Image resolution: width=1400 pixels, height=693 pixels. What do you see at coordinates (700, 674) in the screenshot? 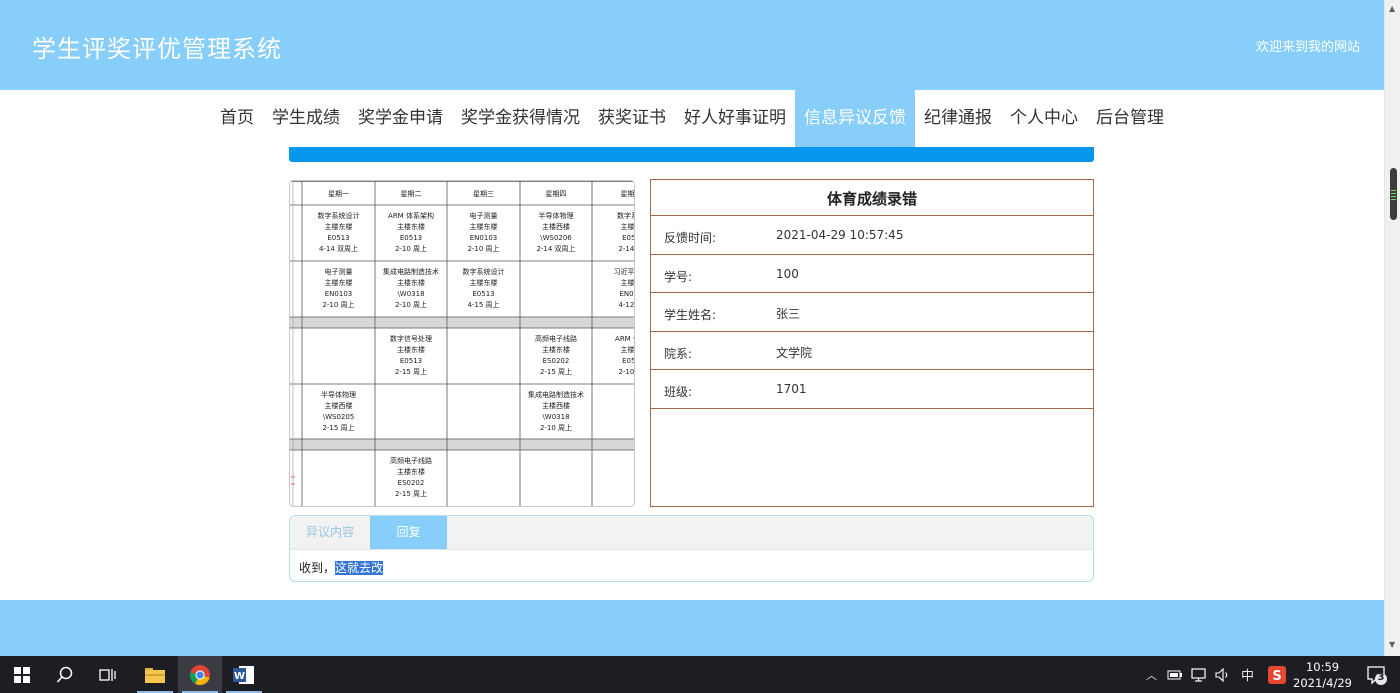
I see `windows-taskbar: W ︿ 中 S 10:59 2021/4/29 3` at bounding box center [700, 674].